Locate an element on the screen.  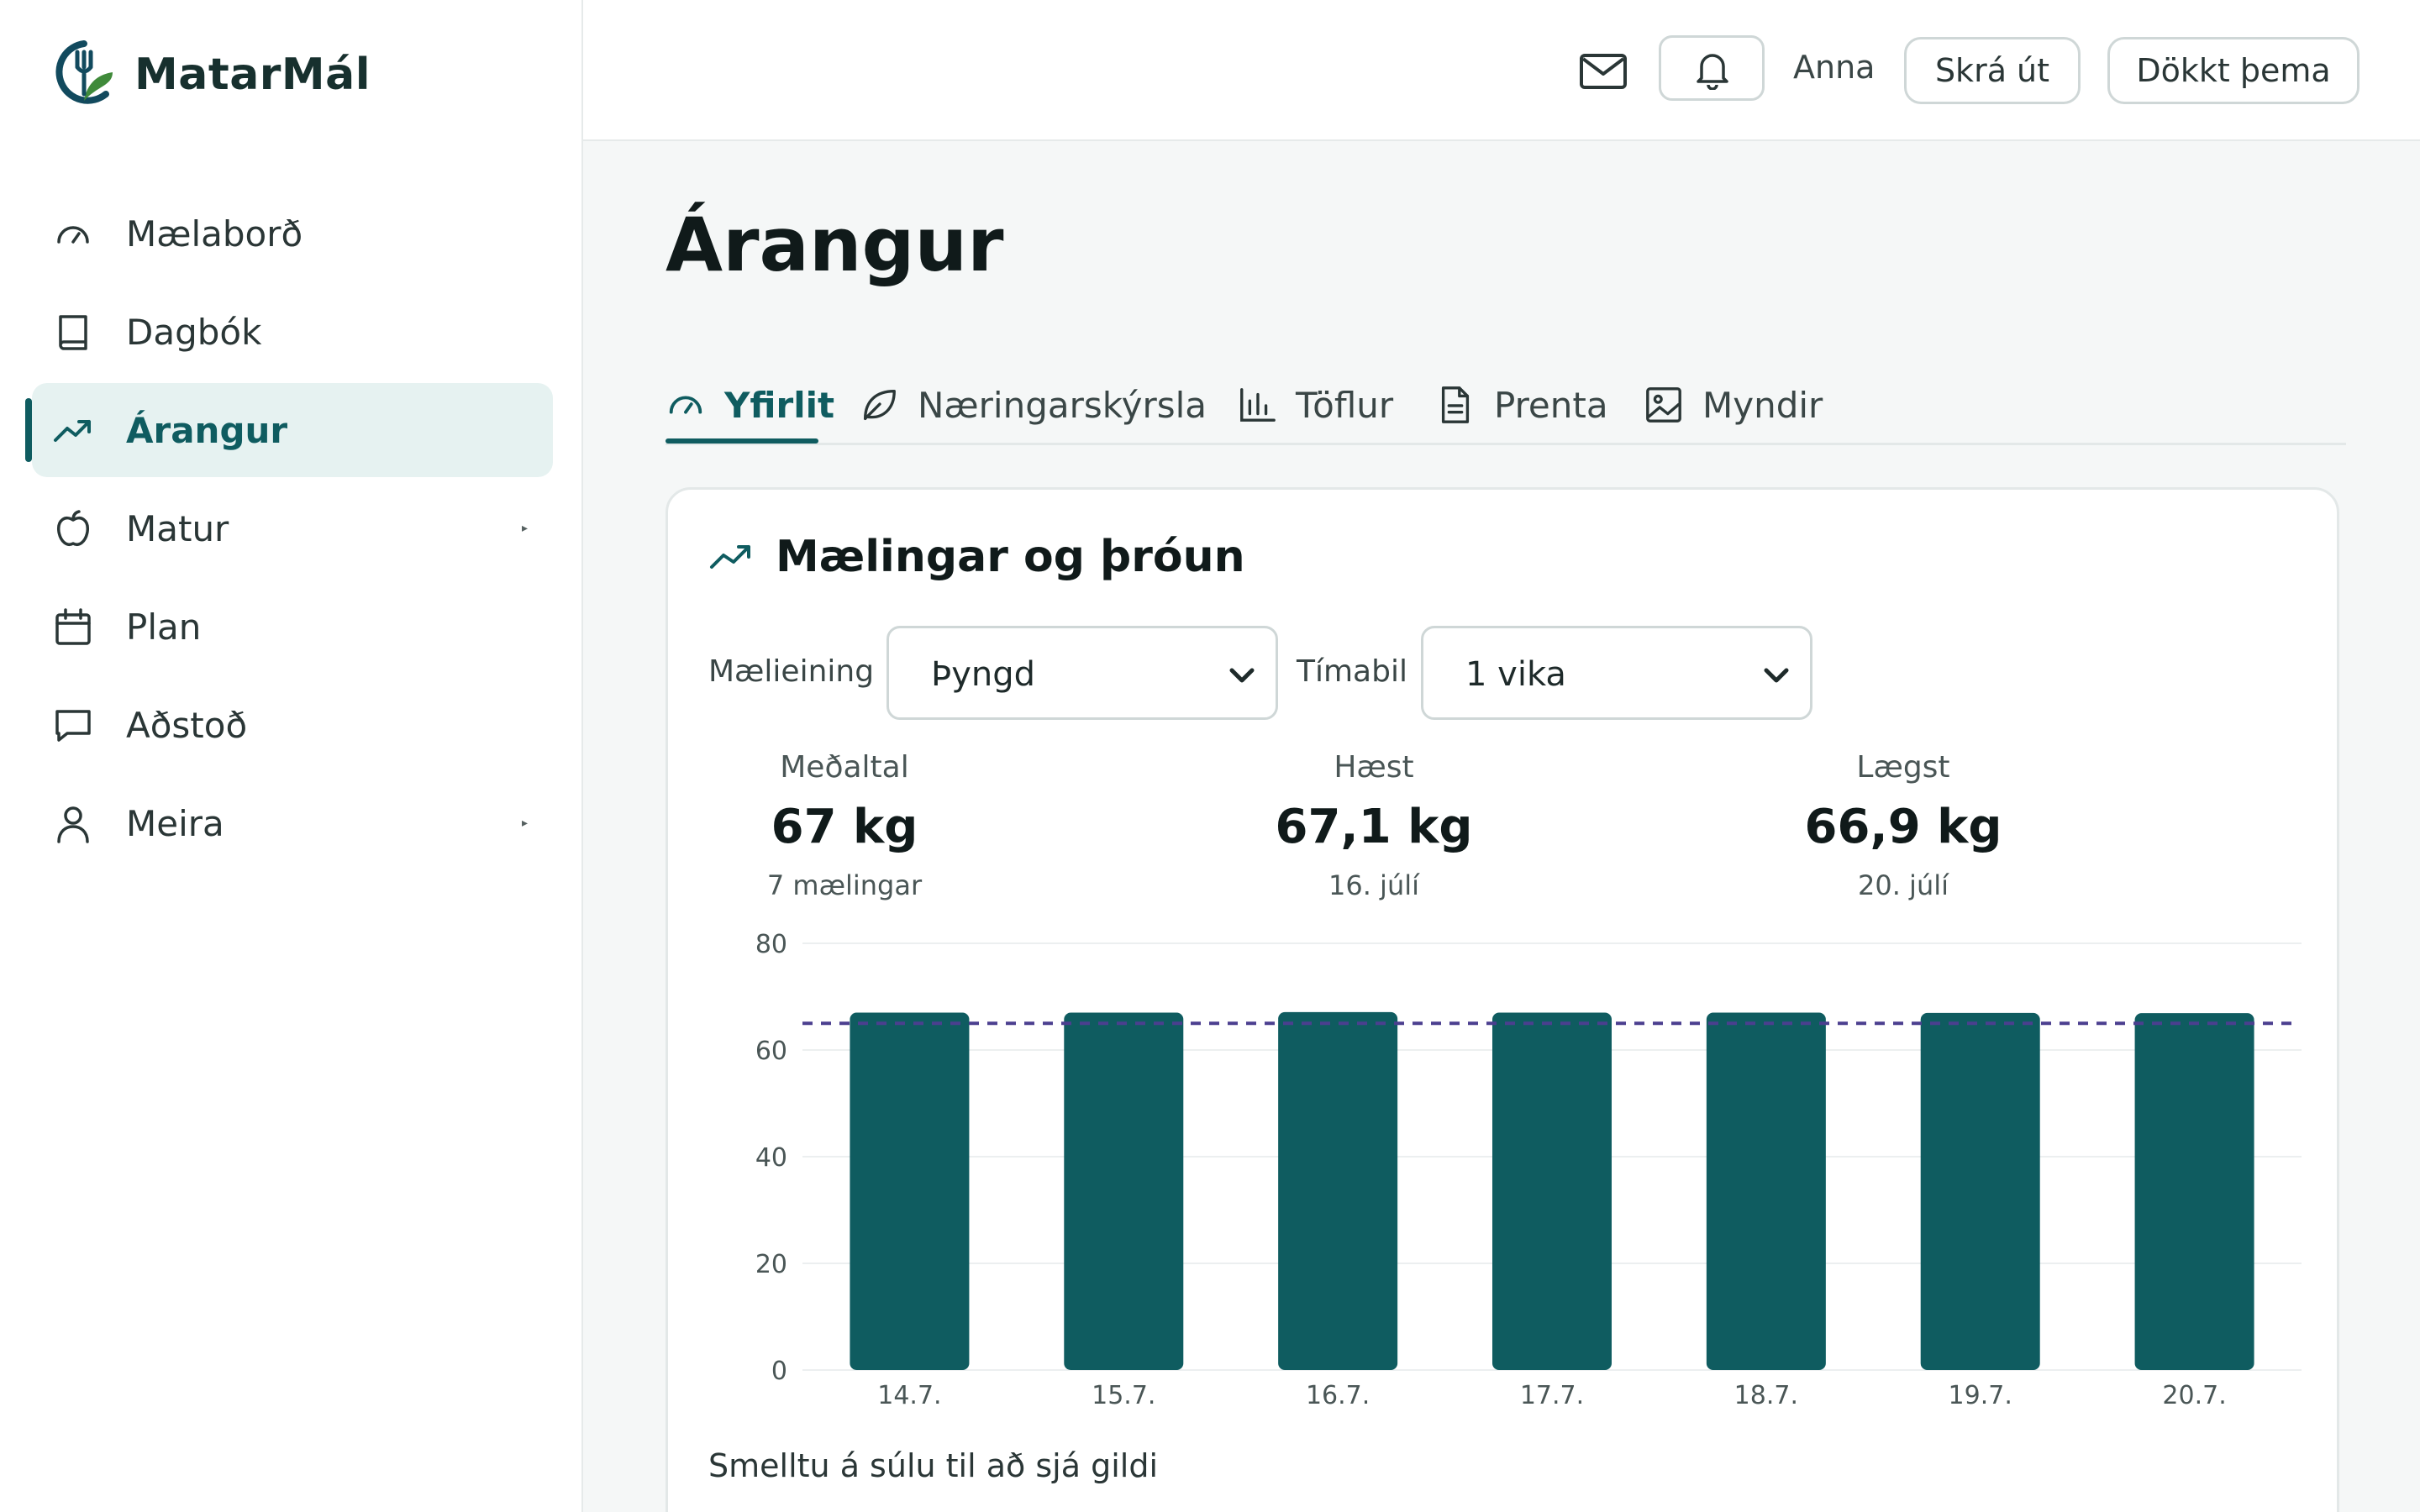
y-tick-label: 80 is located at coordinates (771, 944).